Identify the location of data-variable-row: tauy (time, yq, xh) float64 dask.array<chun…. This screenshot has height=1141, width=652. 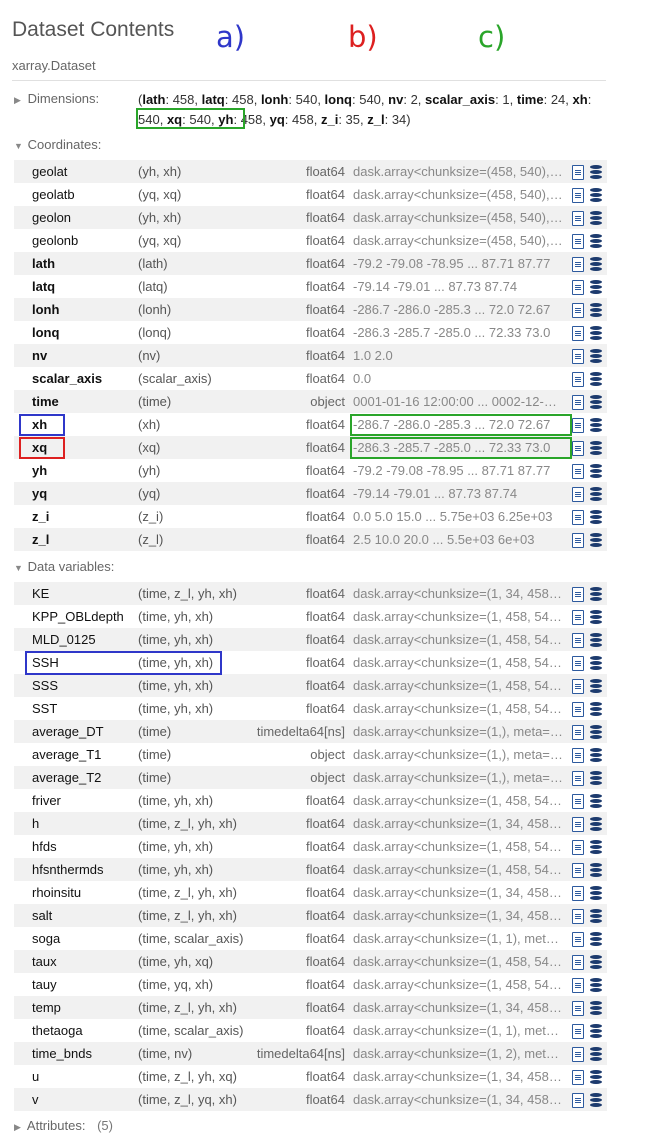
(310, 984).